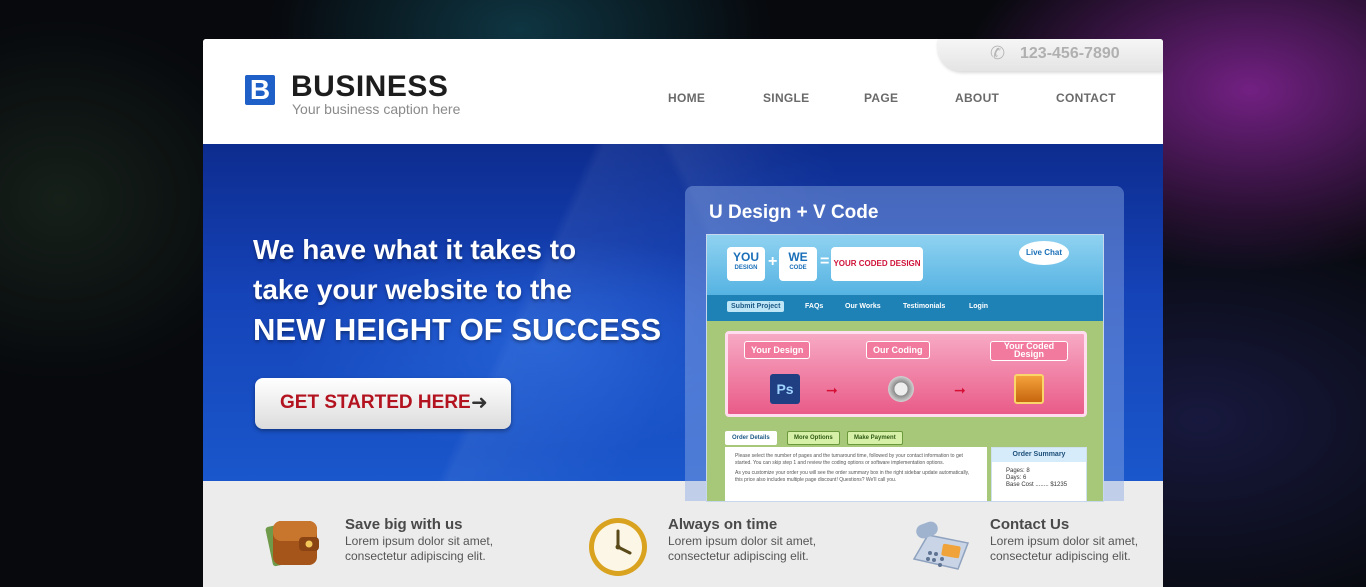  I want to click on preview-tab-order-details: Order Details, so click(751, 438).